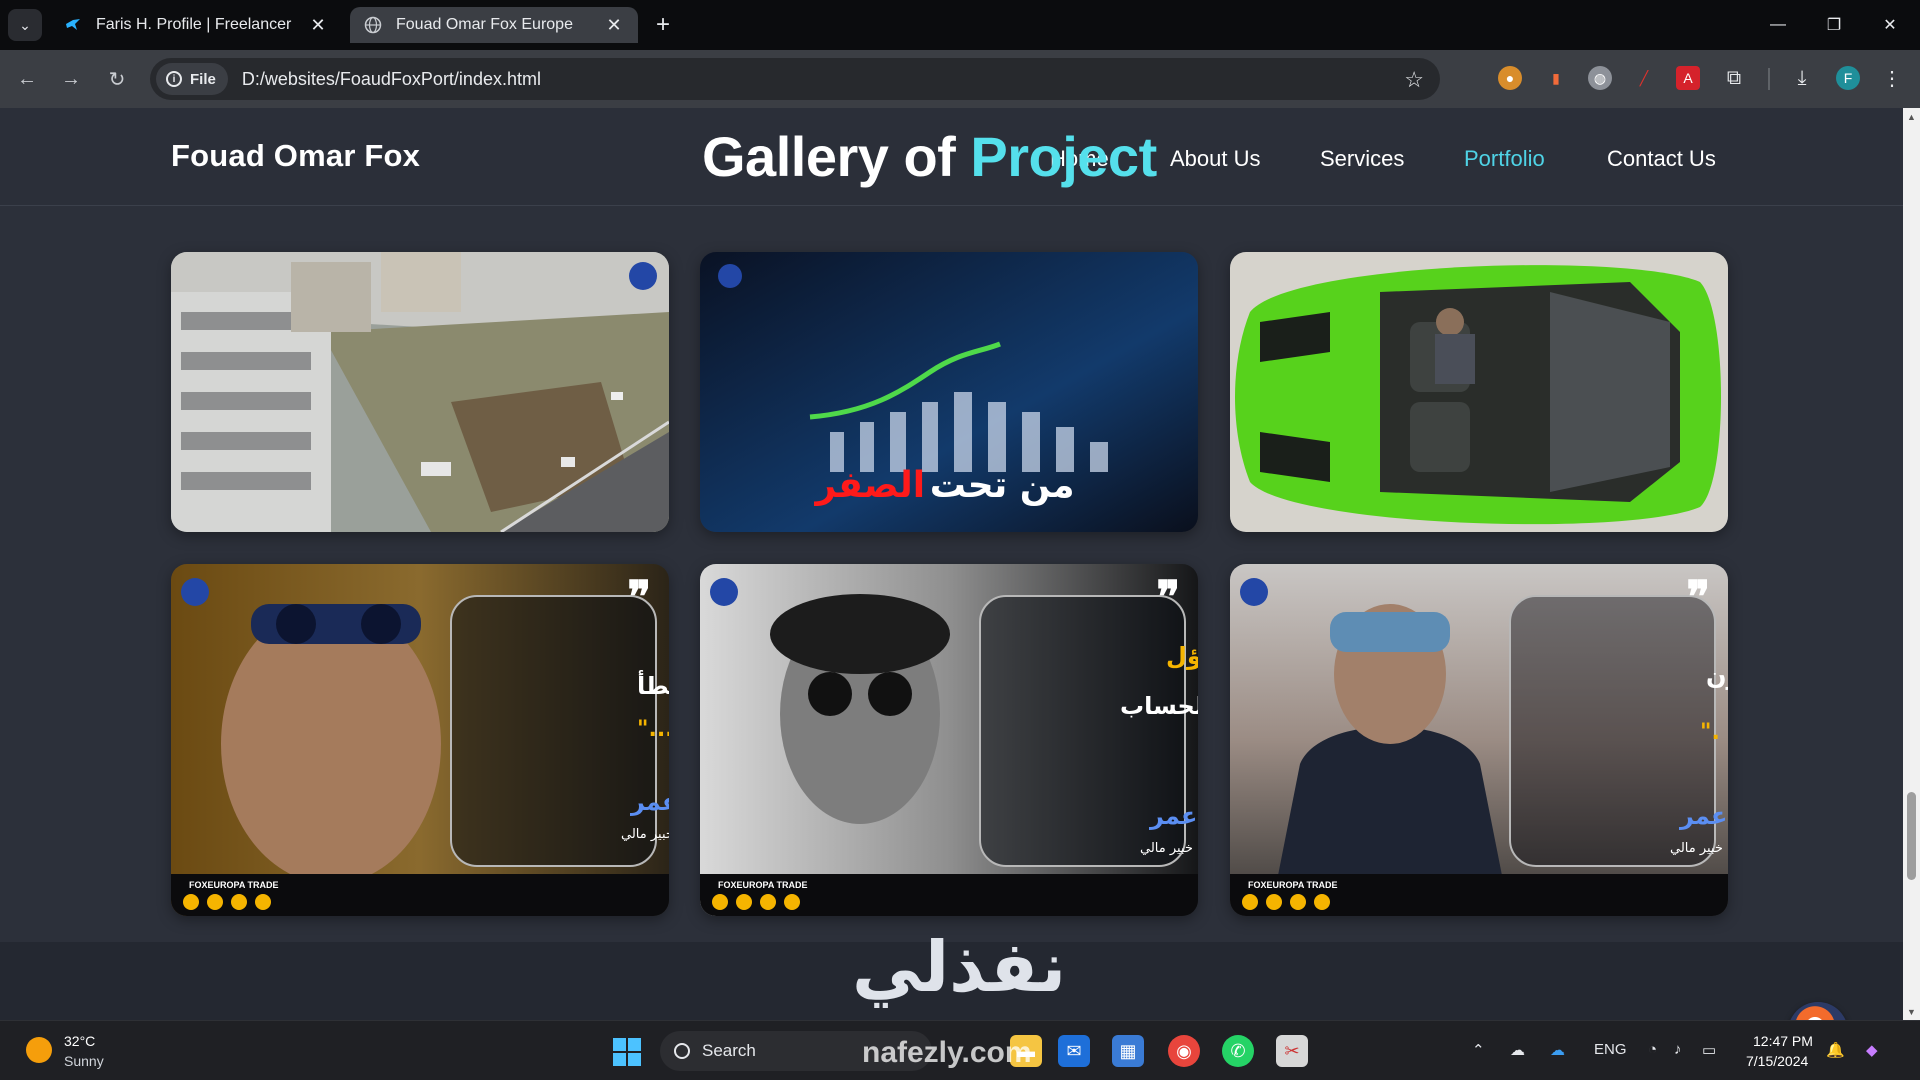  Describe the element at coordinates (1652, 1049) in the screenshot. I see `wifi-icon: ◔` at that location.